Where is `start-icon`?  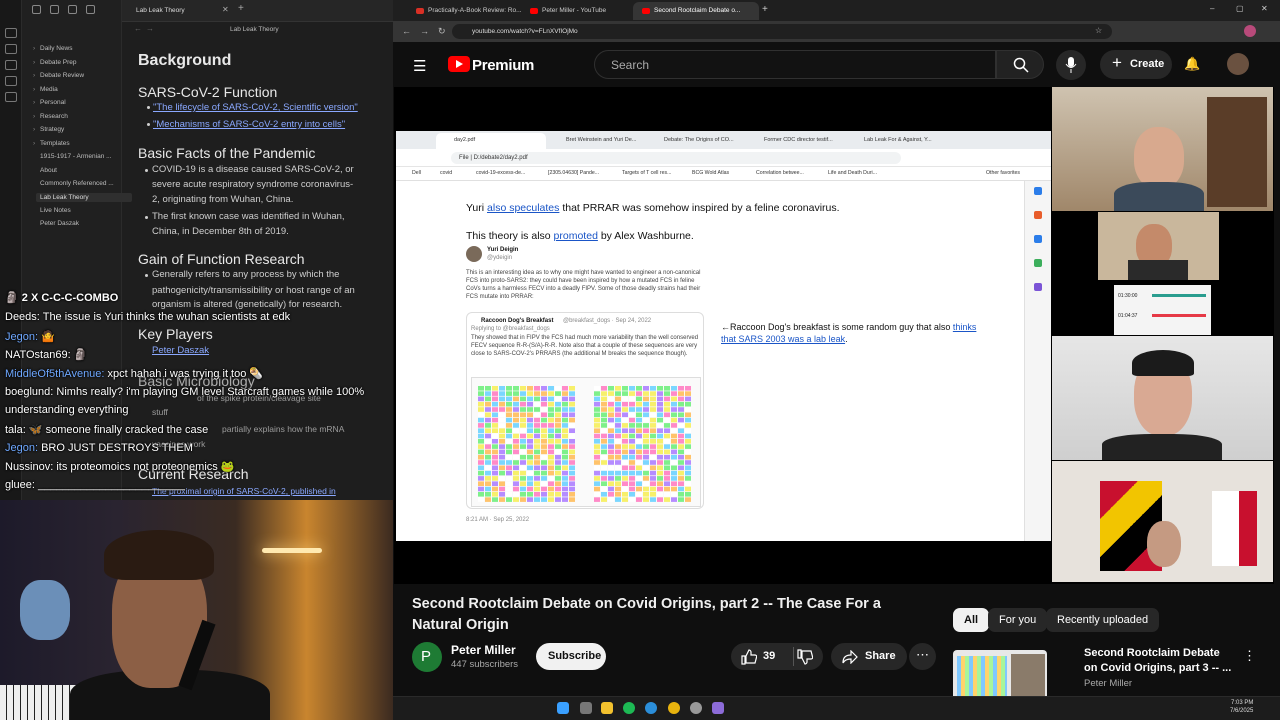
start-icon is located at coordinates (563, 708).